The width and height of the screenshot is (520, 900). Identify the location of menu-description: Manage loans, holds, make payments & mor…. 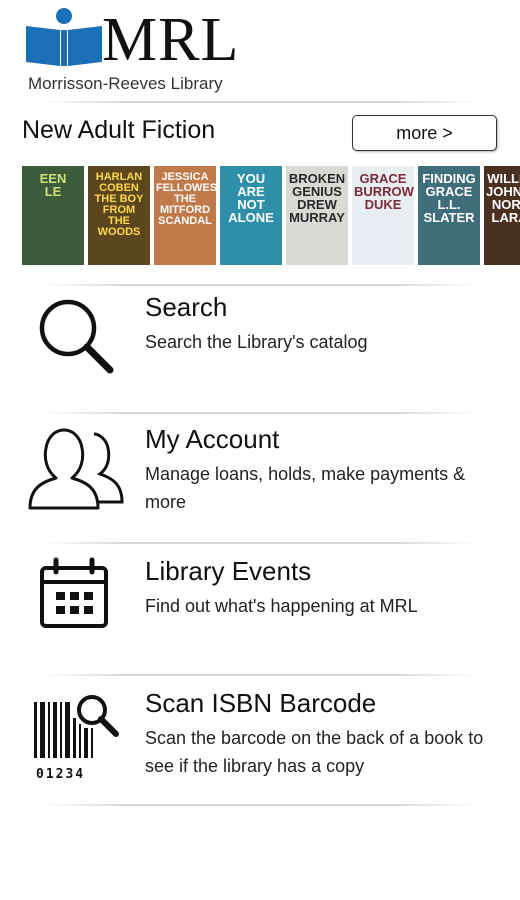
(305, 488).